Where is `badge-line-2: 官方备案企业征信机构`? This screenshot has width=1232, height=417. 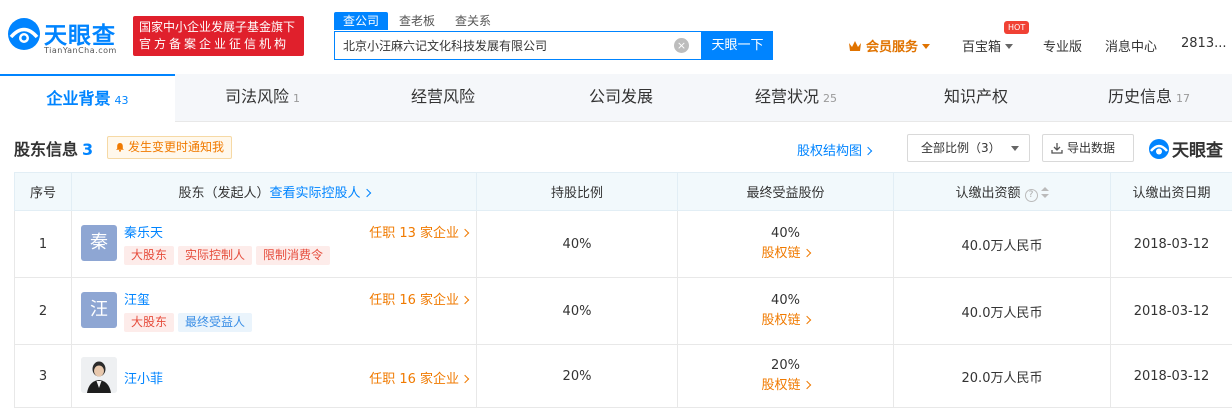
badge-line-2: 官方备案企业征信机构 is located at coordinates (214, 44).